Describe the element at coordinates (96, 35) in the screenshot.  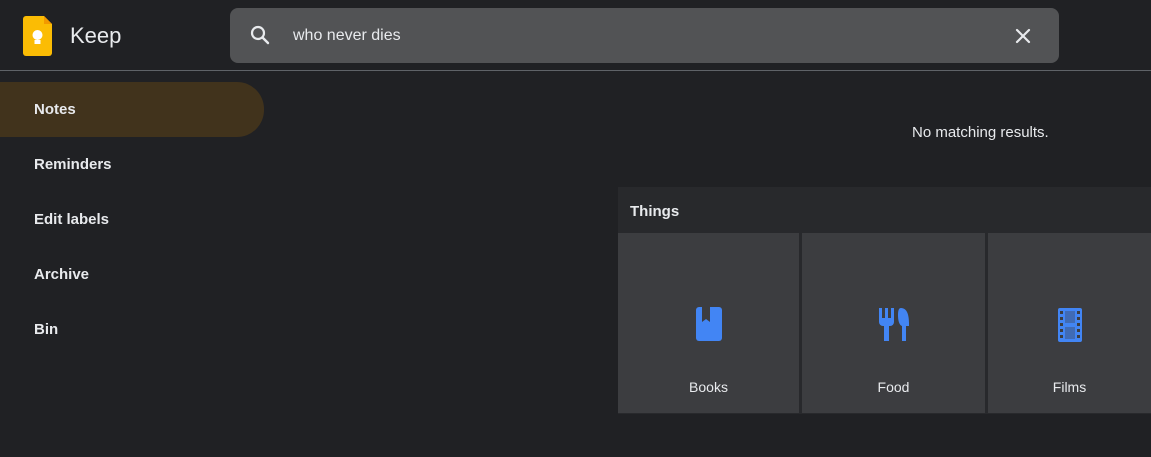
I see `app-title: Keep` at that location.